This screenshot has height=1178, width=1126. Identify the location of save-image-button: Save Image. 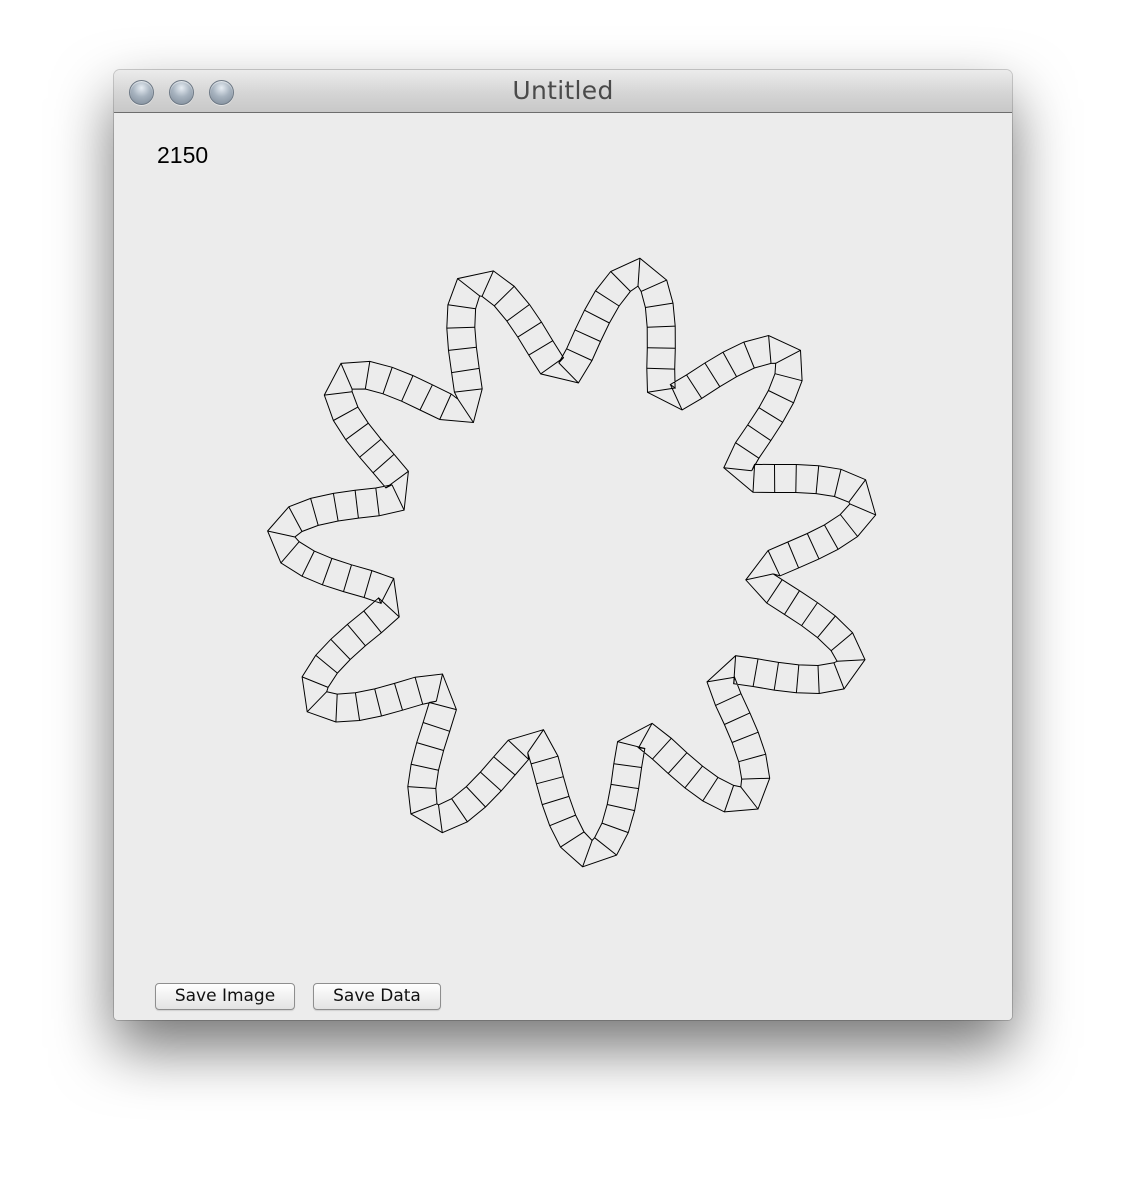
(225, 996).